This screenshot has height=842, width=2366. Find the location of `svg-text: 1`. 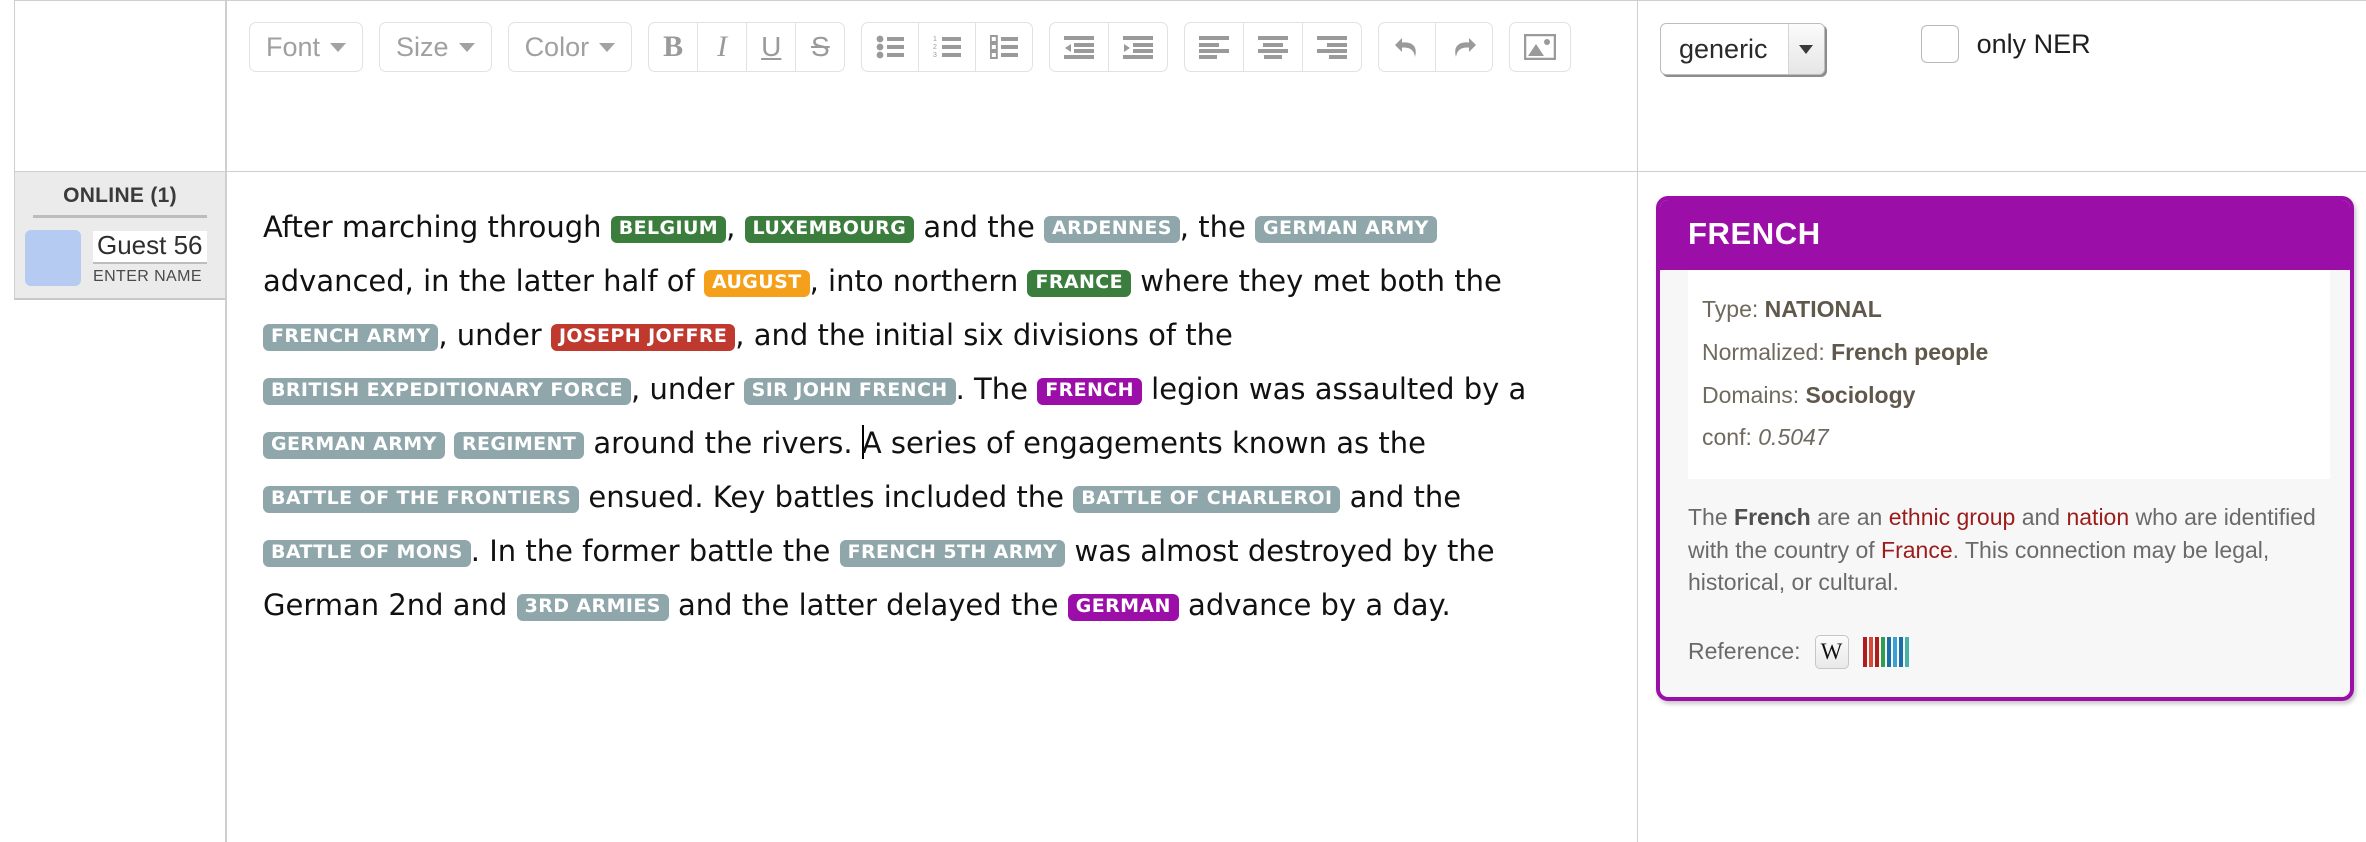

svg-text: 1 is located at coordinates (935, 39).